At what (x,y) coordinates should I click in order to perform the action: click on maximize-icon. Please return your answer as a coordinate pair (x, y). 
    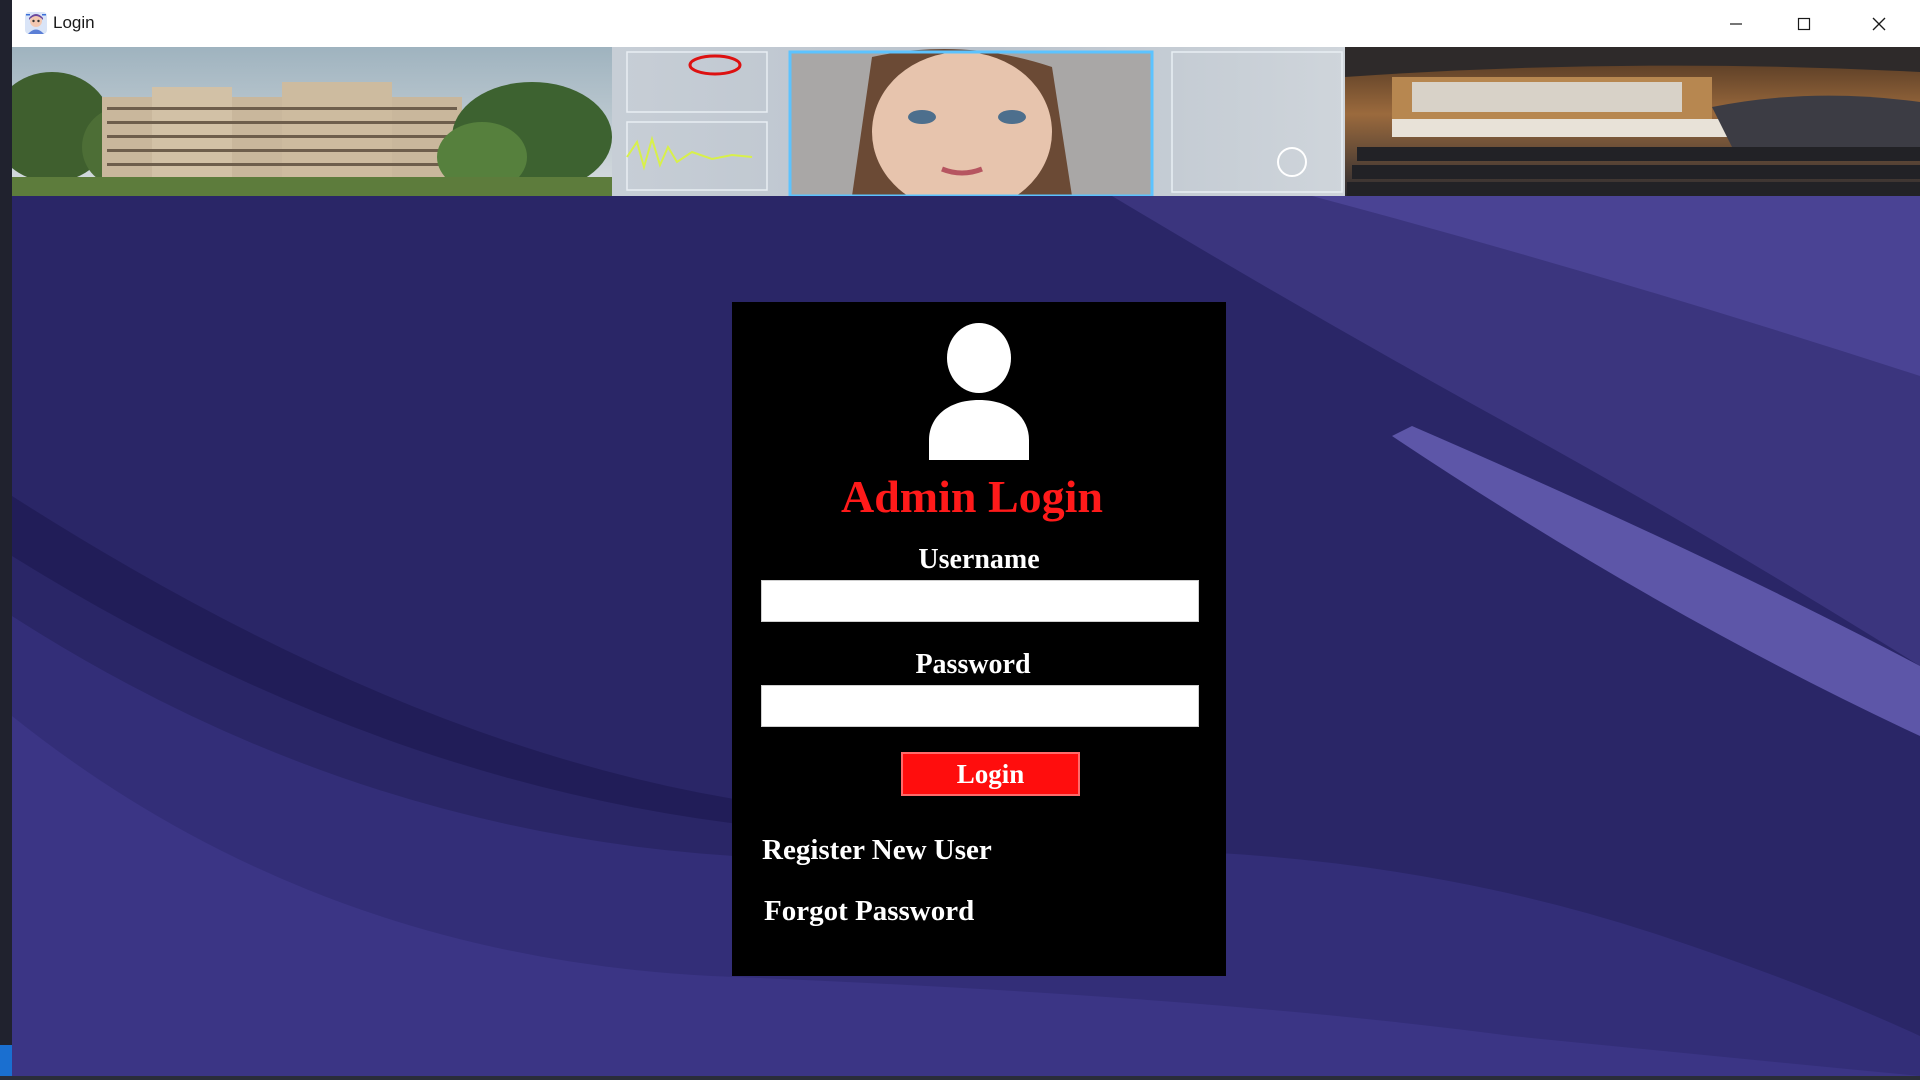
    Looking at the image, I should click on (1804, 23).